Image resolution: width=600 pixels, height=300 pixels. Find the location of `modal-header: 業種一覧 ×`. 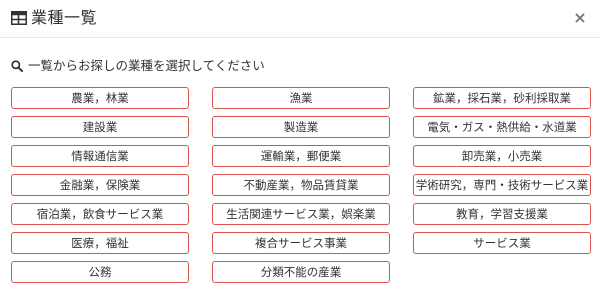

modal-header: 業種一覧 × is located at coordinates (300, 19).